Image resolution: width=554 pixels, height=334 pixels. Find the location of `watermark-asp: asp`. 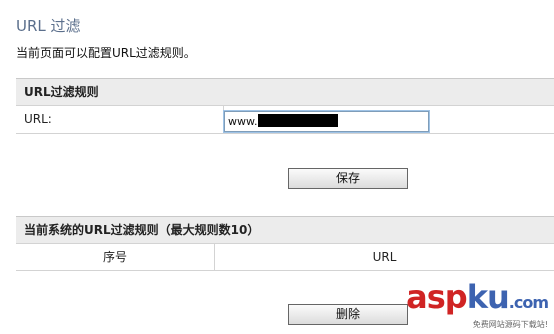

watermark-asp: asp is located at coordinates (437, 297).